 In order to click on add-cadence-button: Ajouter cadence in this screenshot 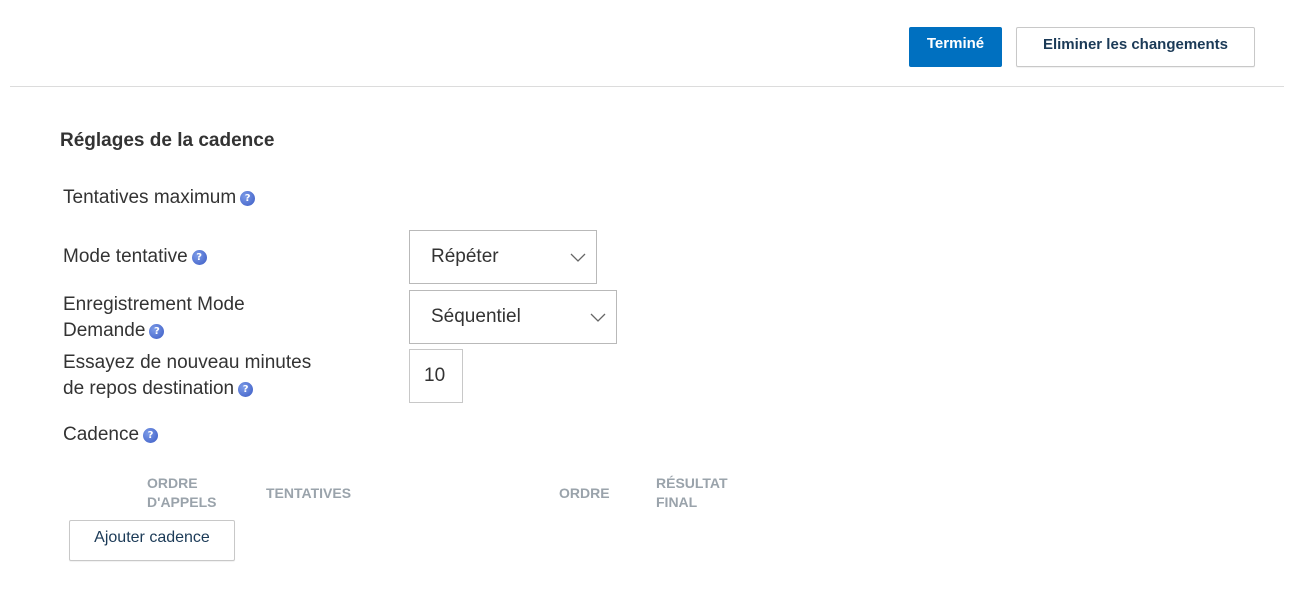, I will do `click(152, 540)`.